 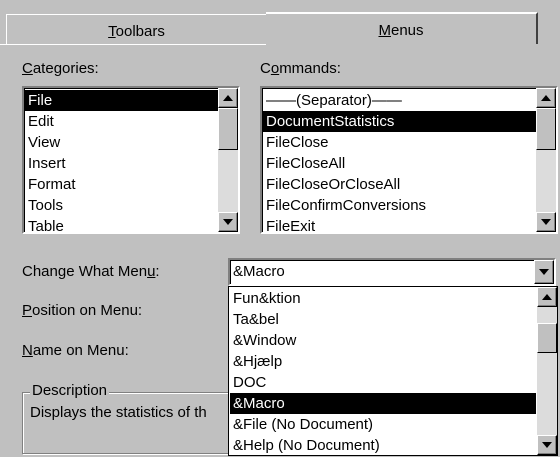 What do you see at coordinates (399, 163) in the screenshot?
I see `command-list-item: FileCloseAll` at bounding box center [399, 163].